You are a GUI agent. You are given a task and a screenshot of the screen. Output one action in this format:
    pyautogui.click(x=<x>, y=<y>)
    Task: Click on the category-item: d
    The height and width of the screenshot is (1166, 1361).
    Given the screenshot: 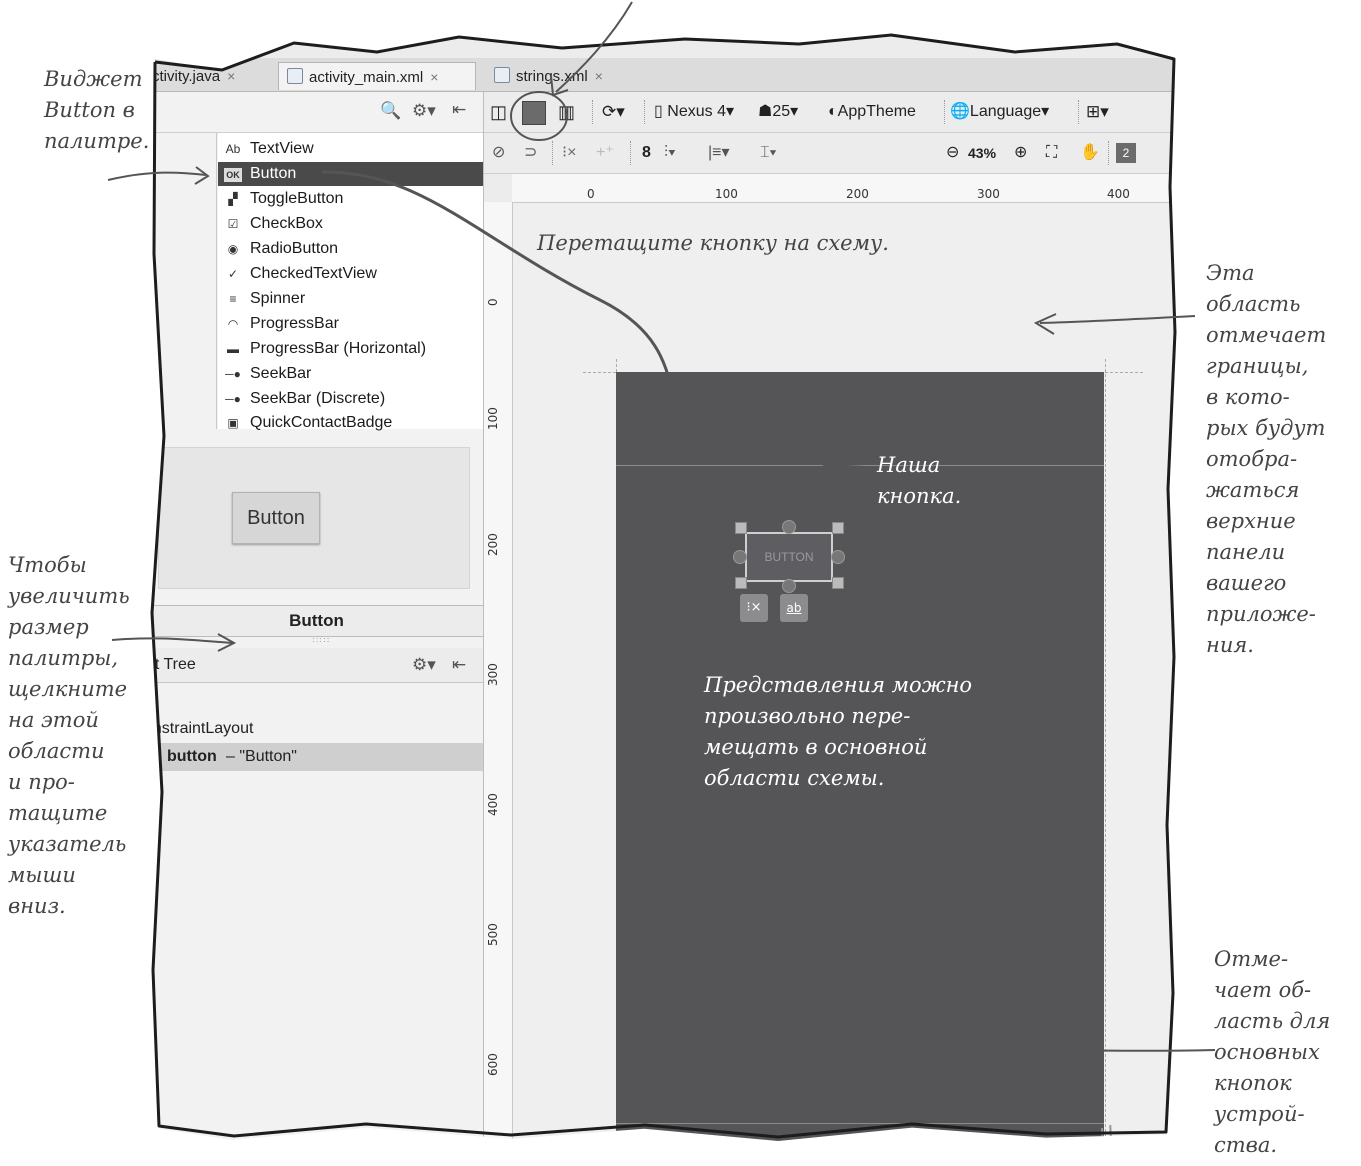 What is the action you would take?
    pyautogui.click(x=153, y=336)
    